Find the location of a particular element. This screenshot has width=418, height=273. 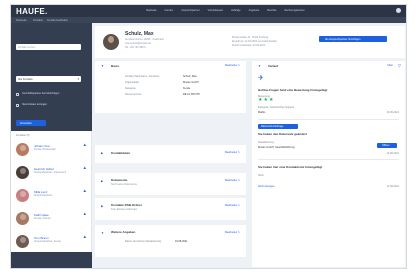

field-label: Datum der letzten Aktualisierung is located at coordinates (143, 241).